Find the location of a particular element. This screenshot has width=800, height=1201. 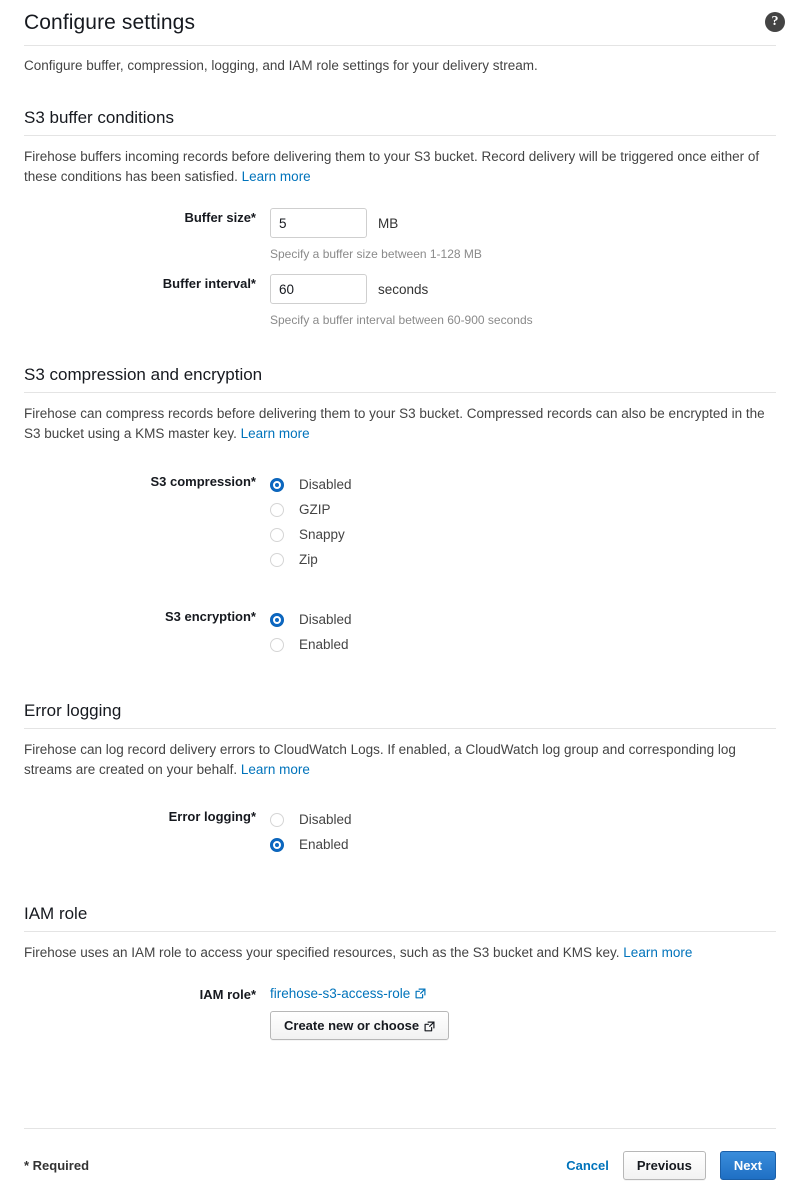

radio-label-compression-snappy: Snappy is located at coordinates (322, 535).